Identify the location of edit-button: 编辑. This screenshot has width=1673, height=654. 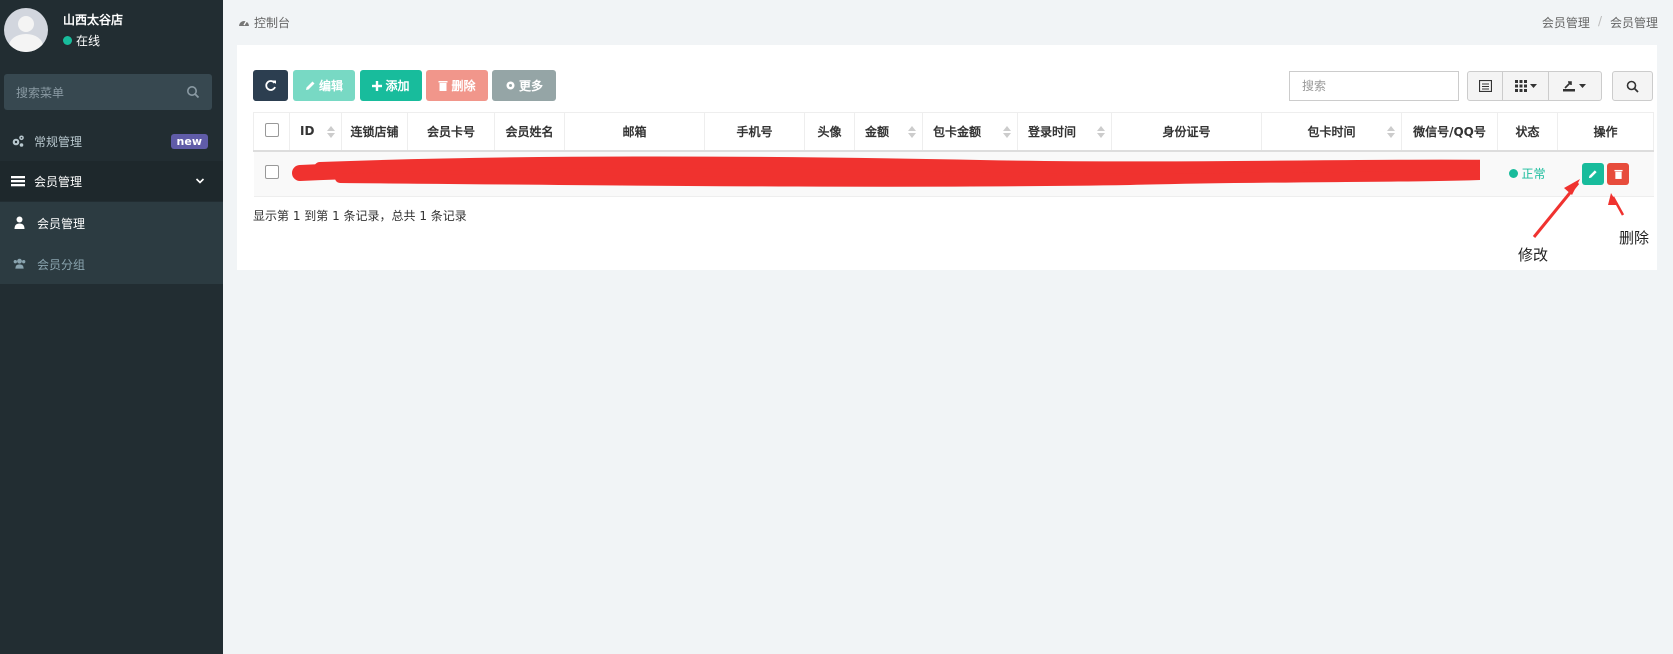
(324, 85).